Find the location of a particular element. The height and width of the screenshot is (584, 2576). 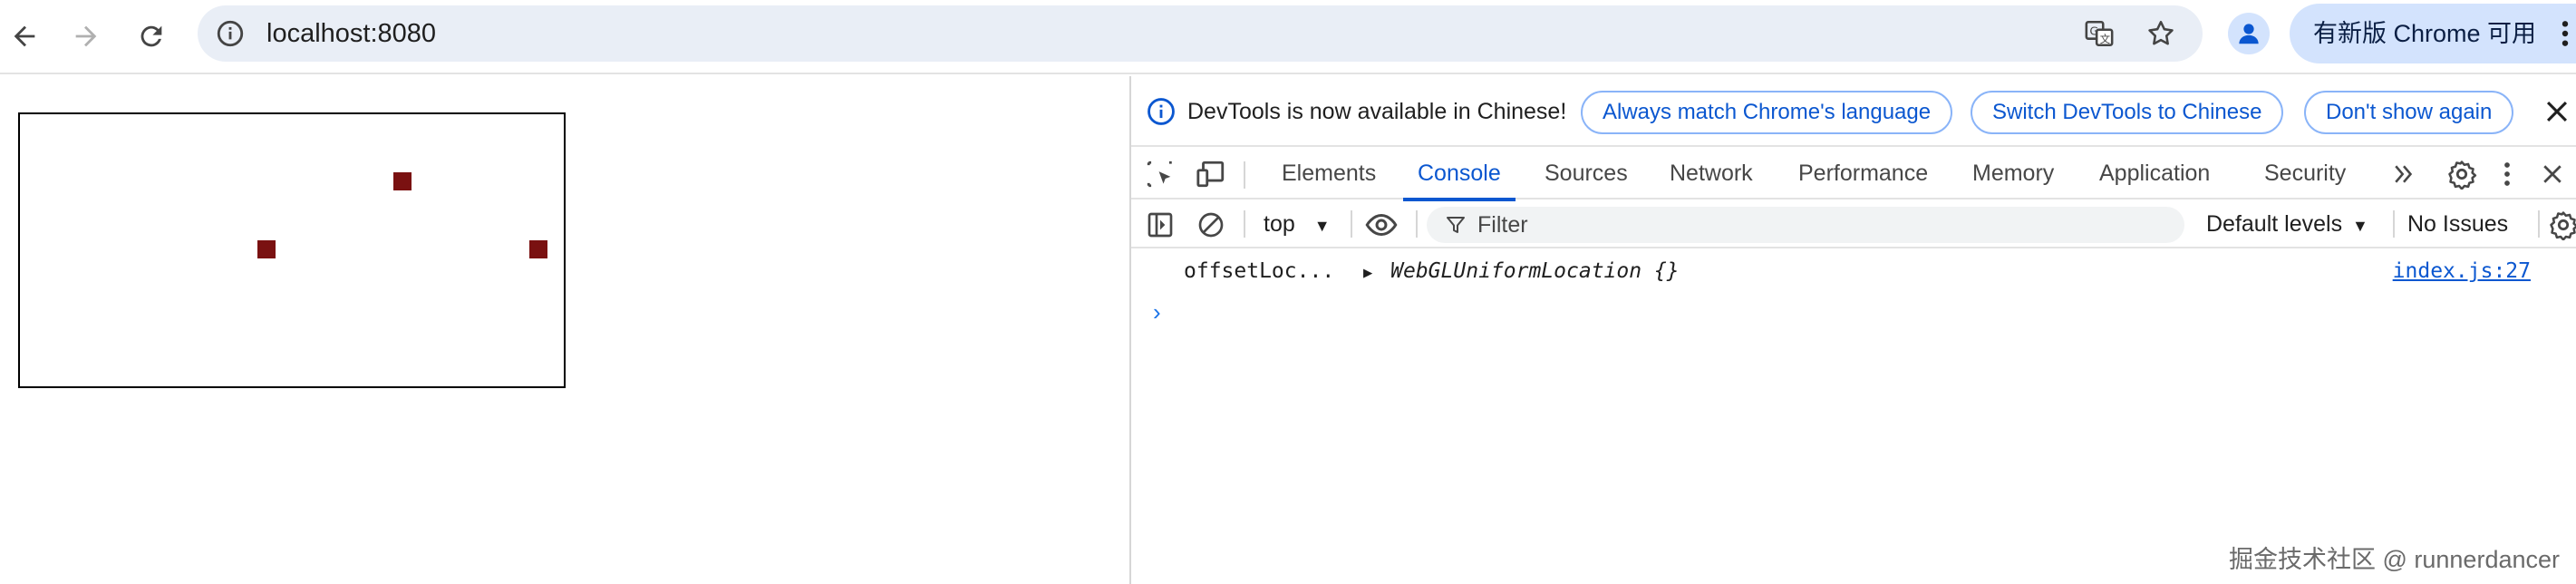

context-dropdown-icon: ▼ is located at coordinates (1322, 226).